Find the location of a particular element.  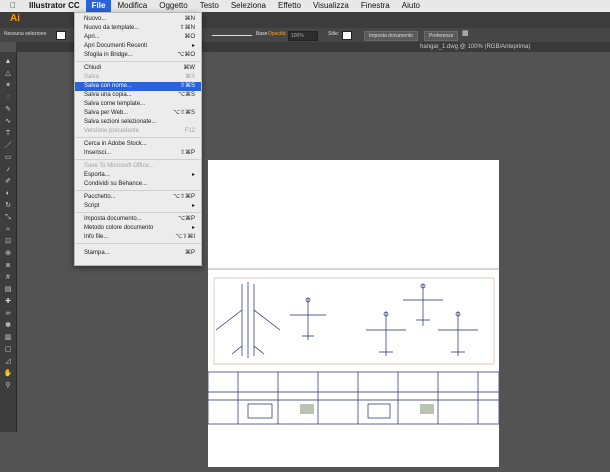

menu-app-name: Illustrator CC is located at coordinates (54, 6).